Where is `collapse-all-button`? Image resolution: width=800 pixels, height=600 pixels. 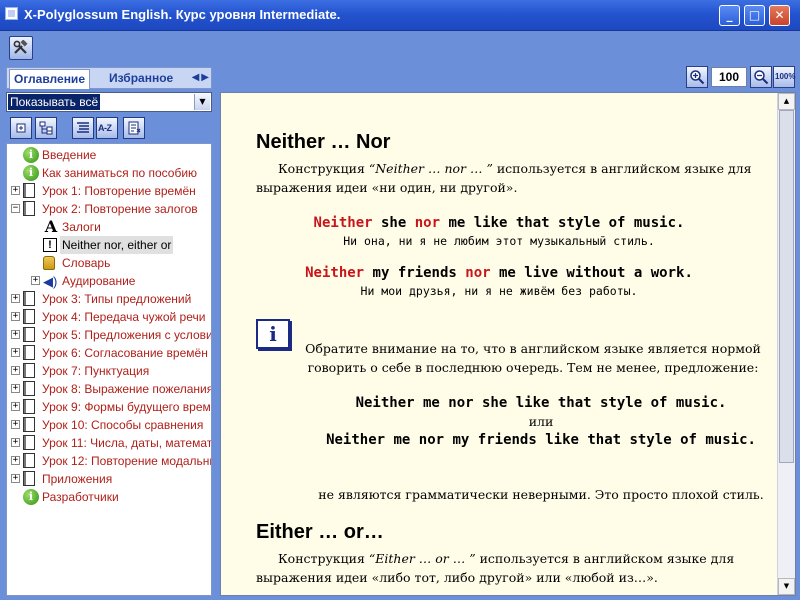
collapse-all-button is located at coordinates (46, 128).